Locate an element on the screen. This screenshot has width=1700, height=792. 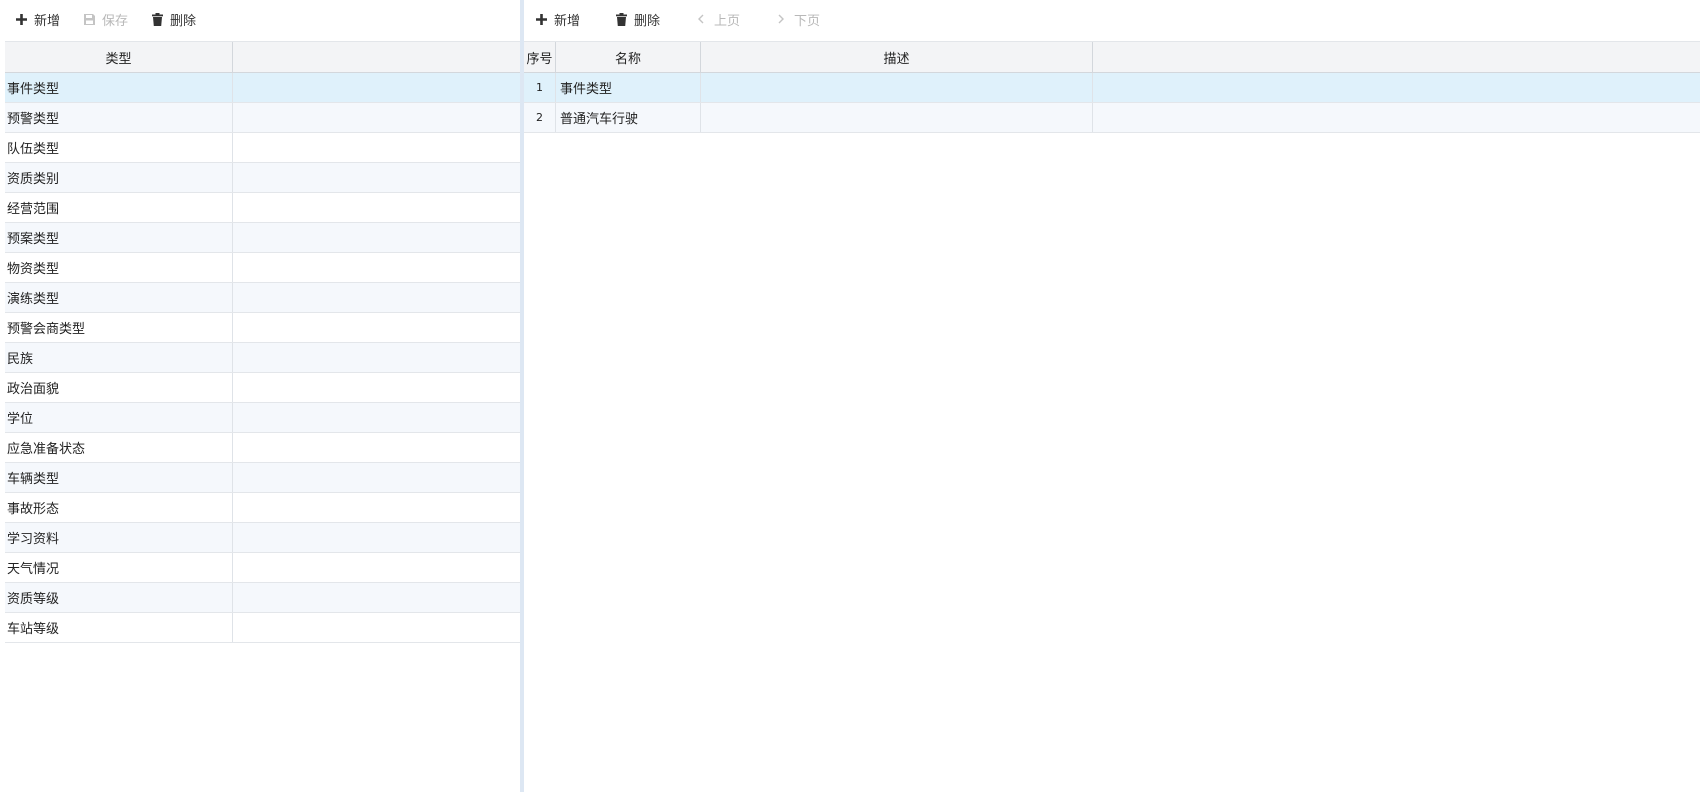
table-row: 资质等级 is located at coordinates (262, 598).